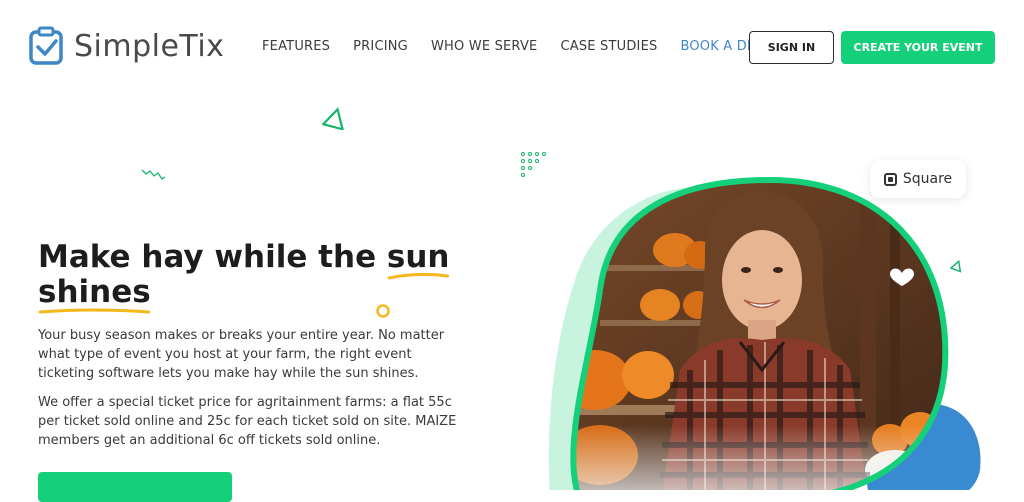 The image size is (1024, 502). I want to click on clipboard-check-icon, so click(46, 45).